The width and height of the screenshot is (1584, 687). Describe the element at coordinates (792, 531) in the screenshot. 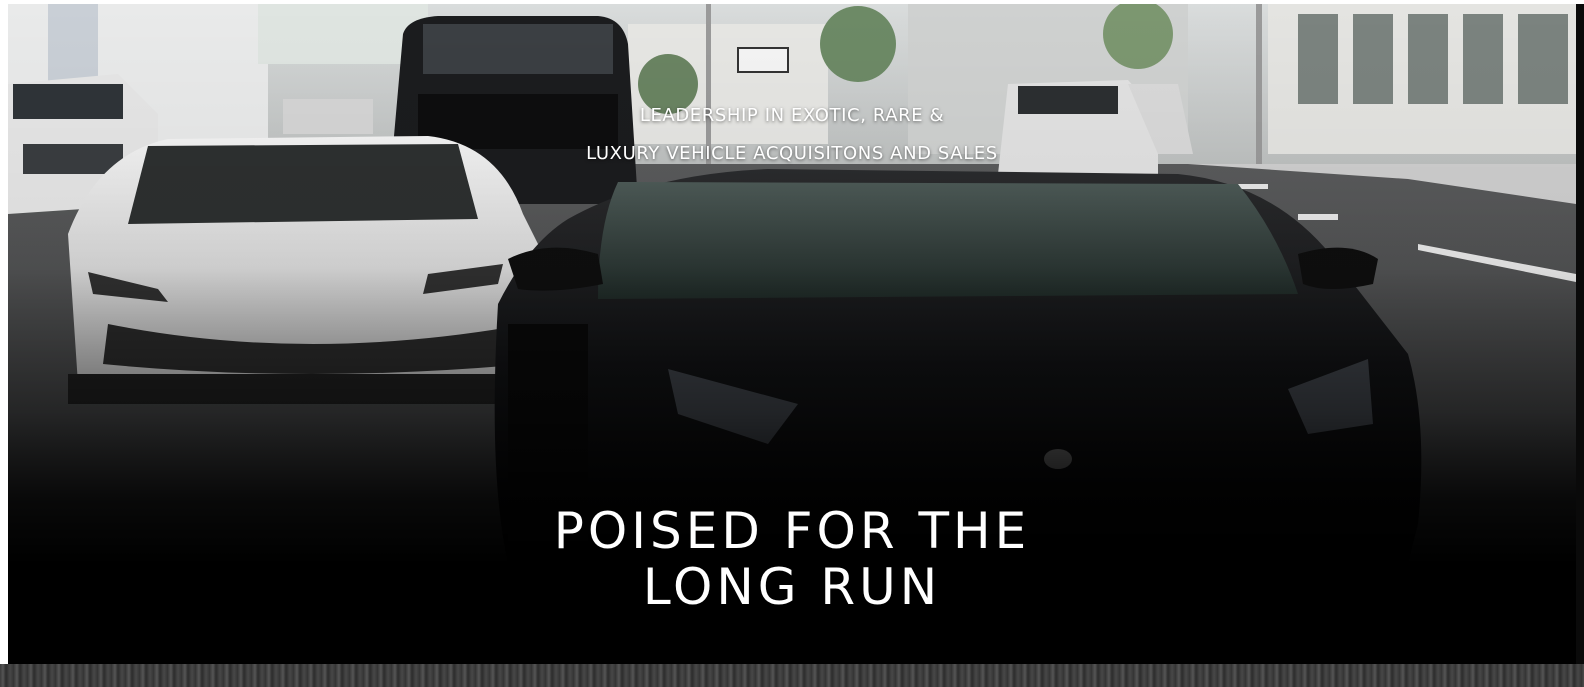

I see `hero-headline-line-1: POISED FOR THE` at that location.